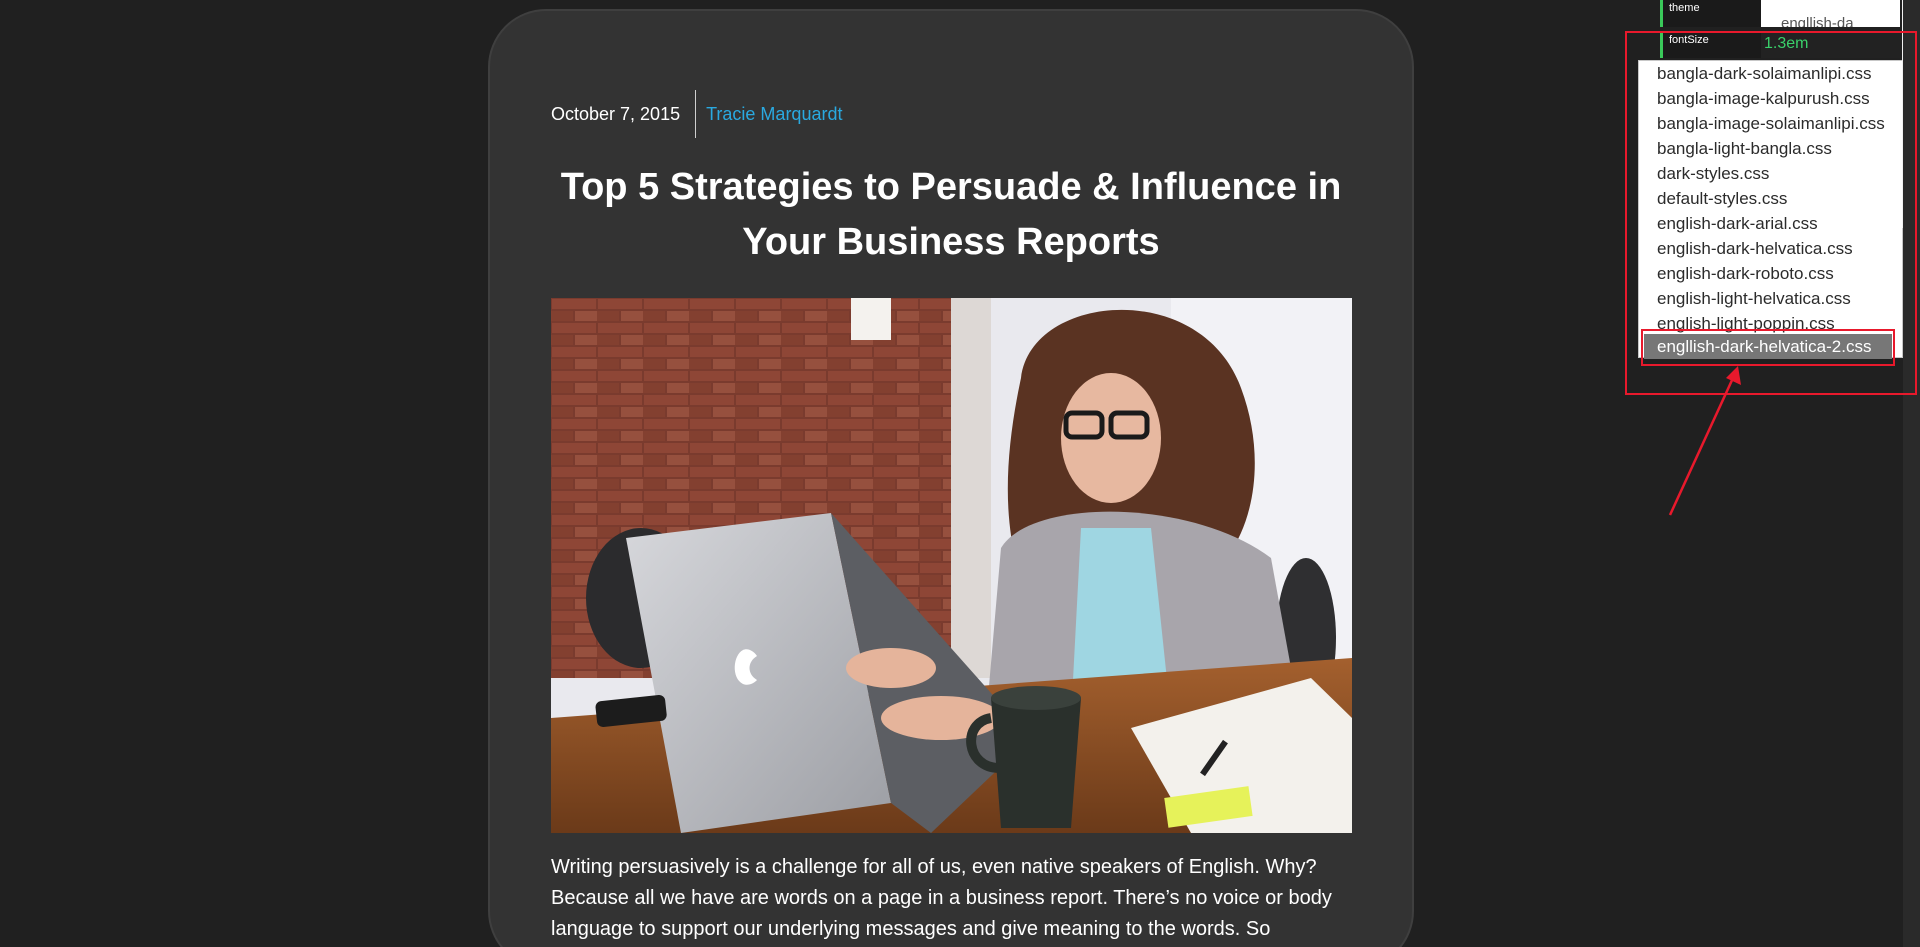  Describe the element at coordinates (1770, 322) in the screenshot. I see `dropdown-option: english-light-poppin.css` at that location.